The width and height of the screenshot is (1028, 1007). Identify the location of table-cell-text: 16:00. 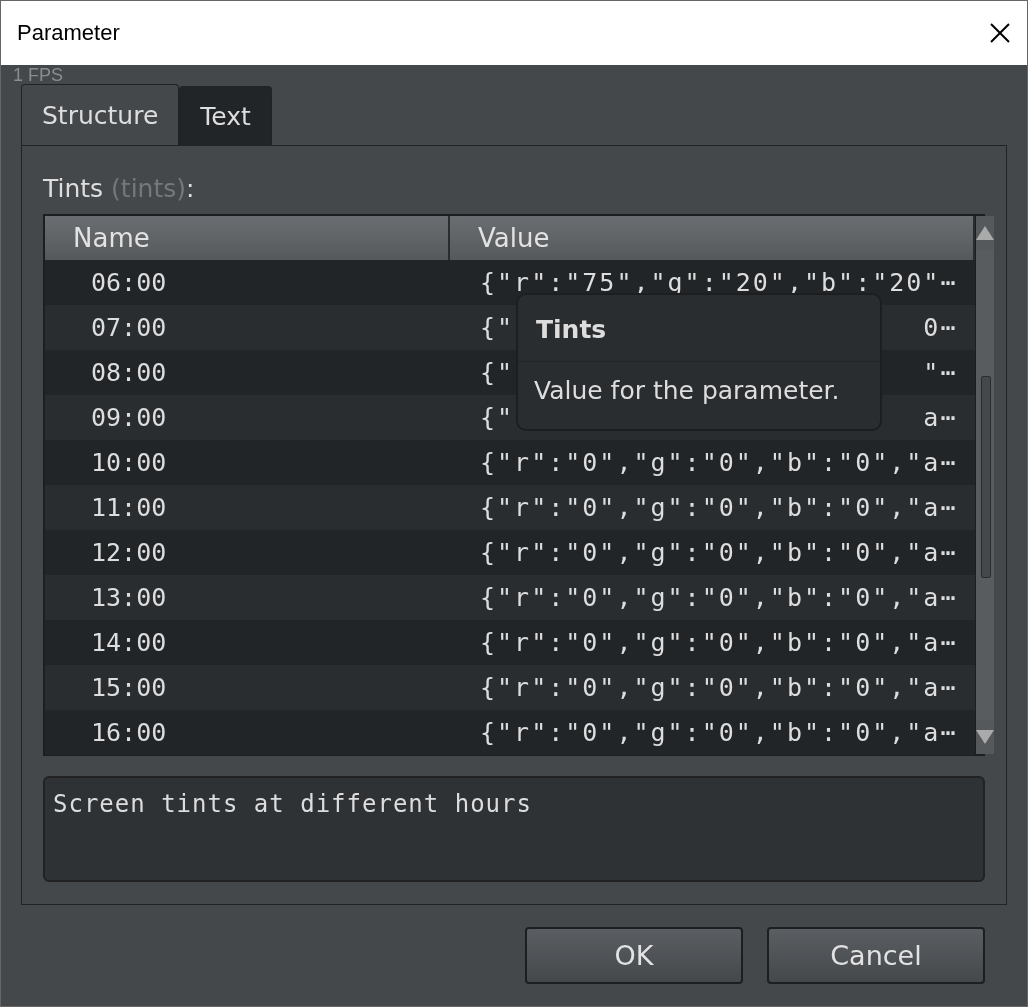
(129, 732).